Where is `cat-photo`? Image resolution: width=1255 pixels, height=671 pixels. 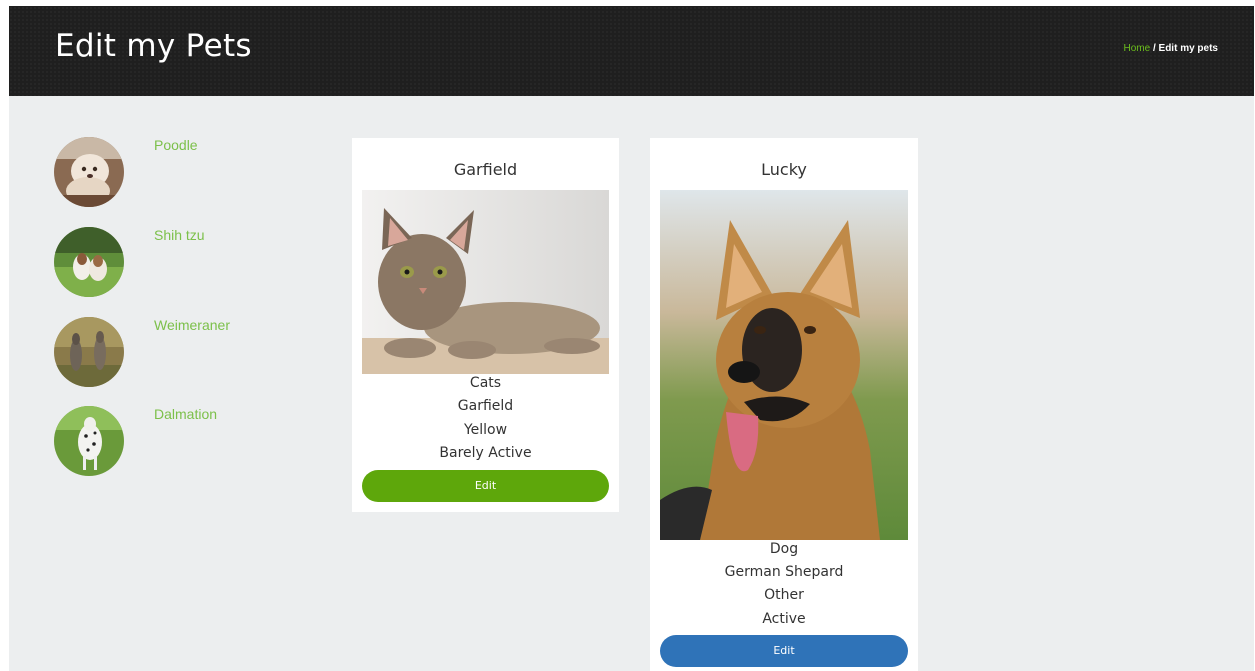 cat-photo is located at coordinates (485, 282).